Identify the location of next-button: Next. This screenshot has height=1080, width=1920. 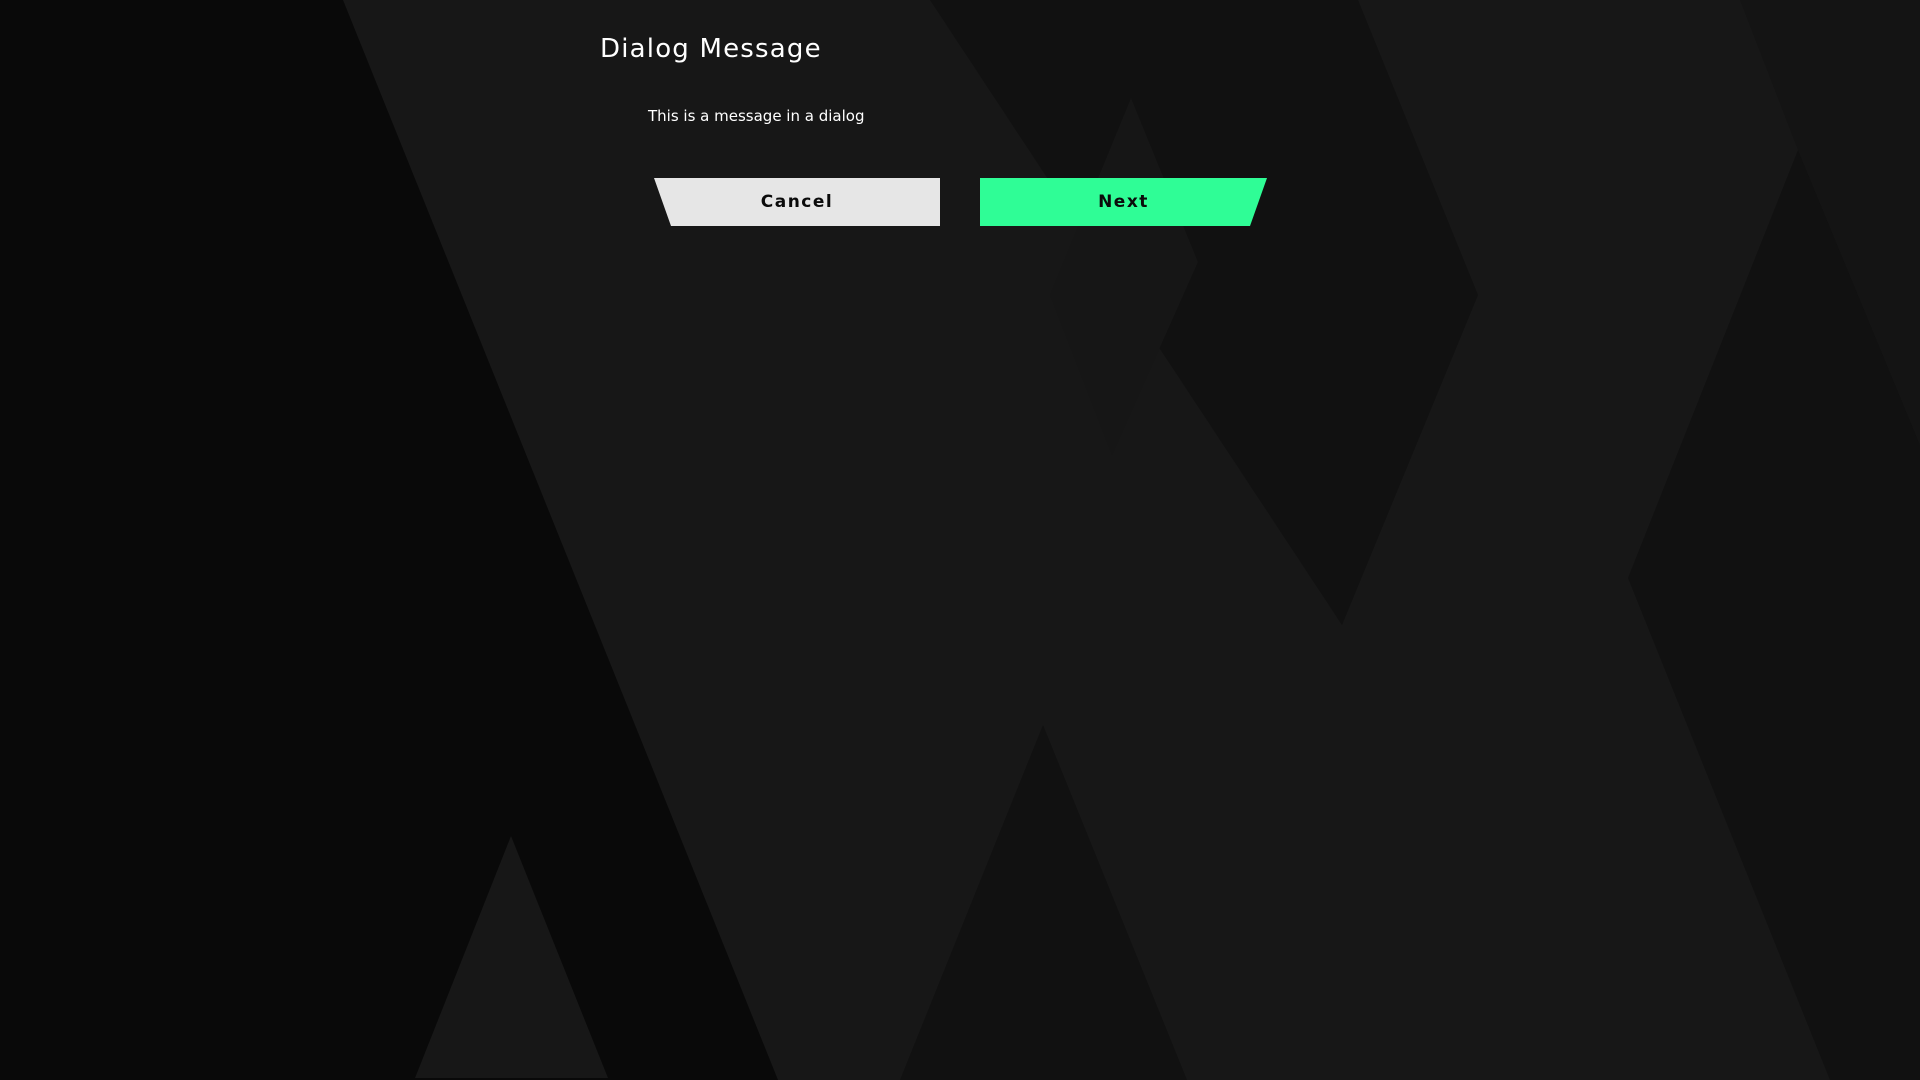
(1123, 202).